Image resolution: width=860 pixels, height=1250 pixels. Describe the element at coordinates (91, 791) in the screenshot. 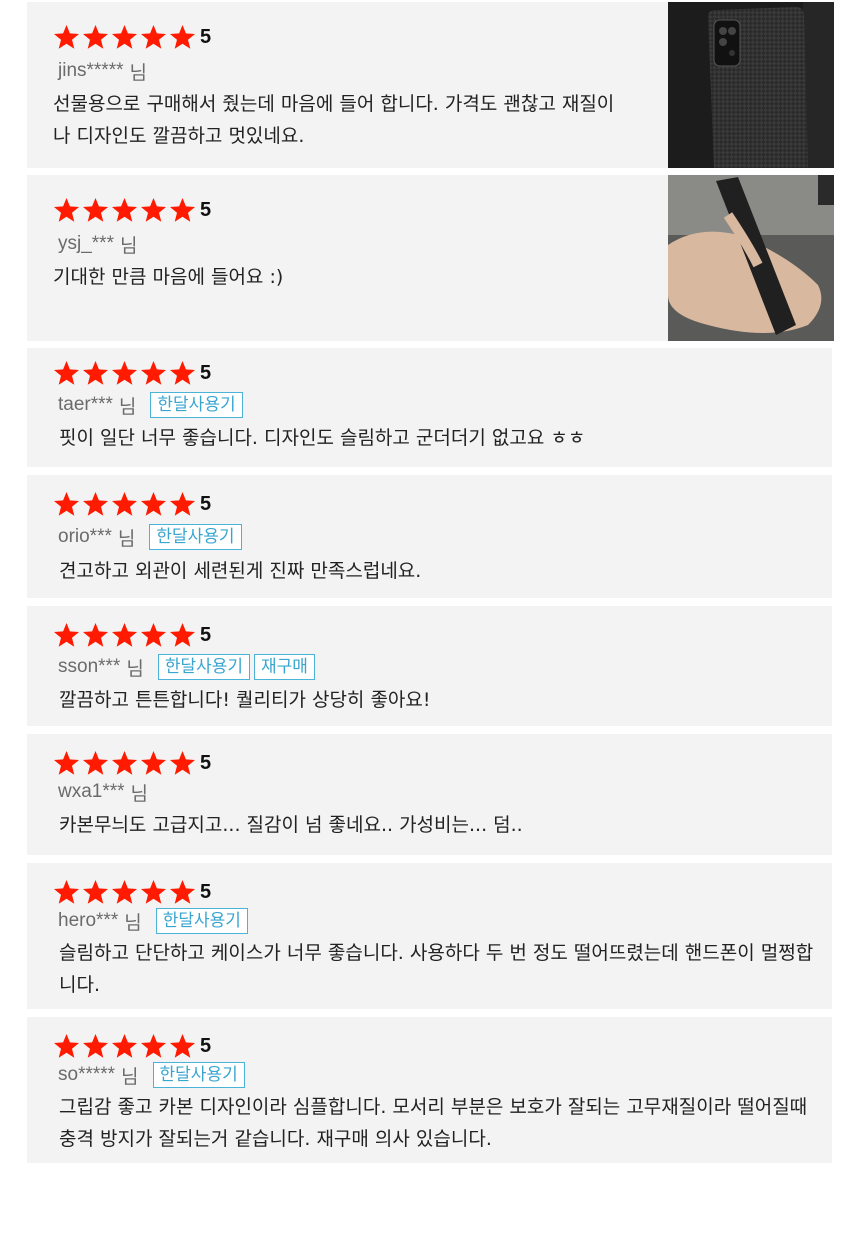

I see `reviewer-name: wxa1***` at that location.